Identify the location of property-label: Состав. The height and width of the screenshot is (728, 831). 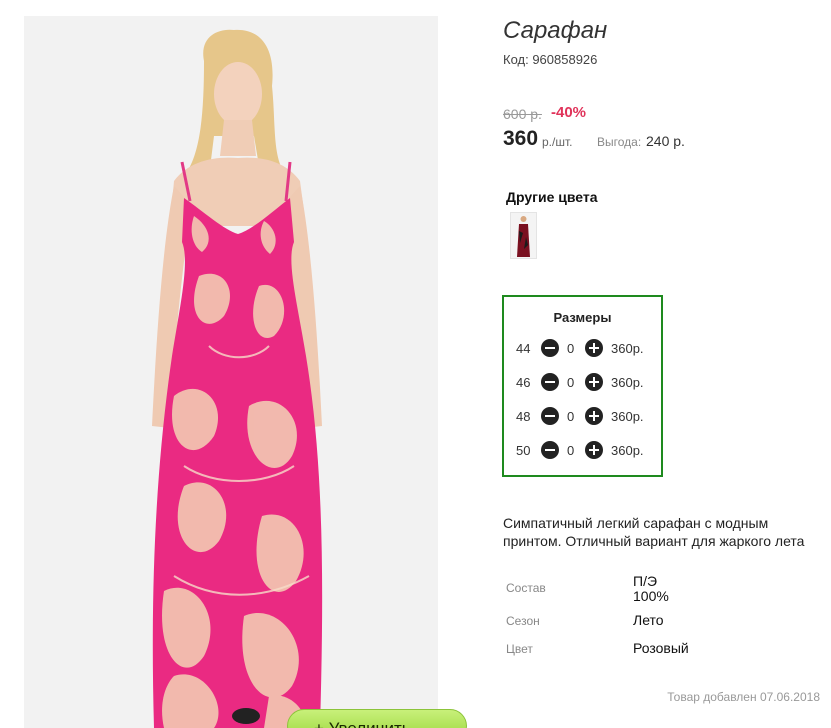
(526, 588).